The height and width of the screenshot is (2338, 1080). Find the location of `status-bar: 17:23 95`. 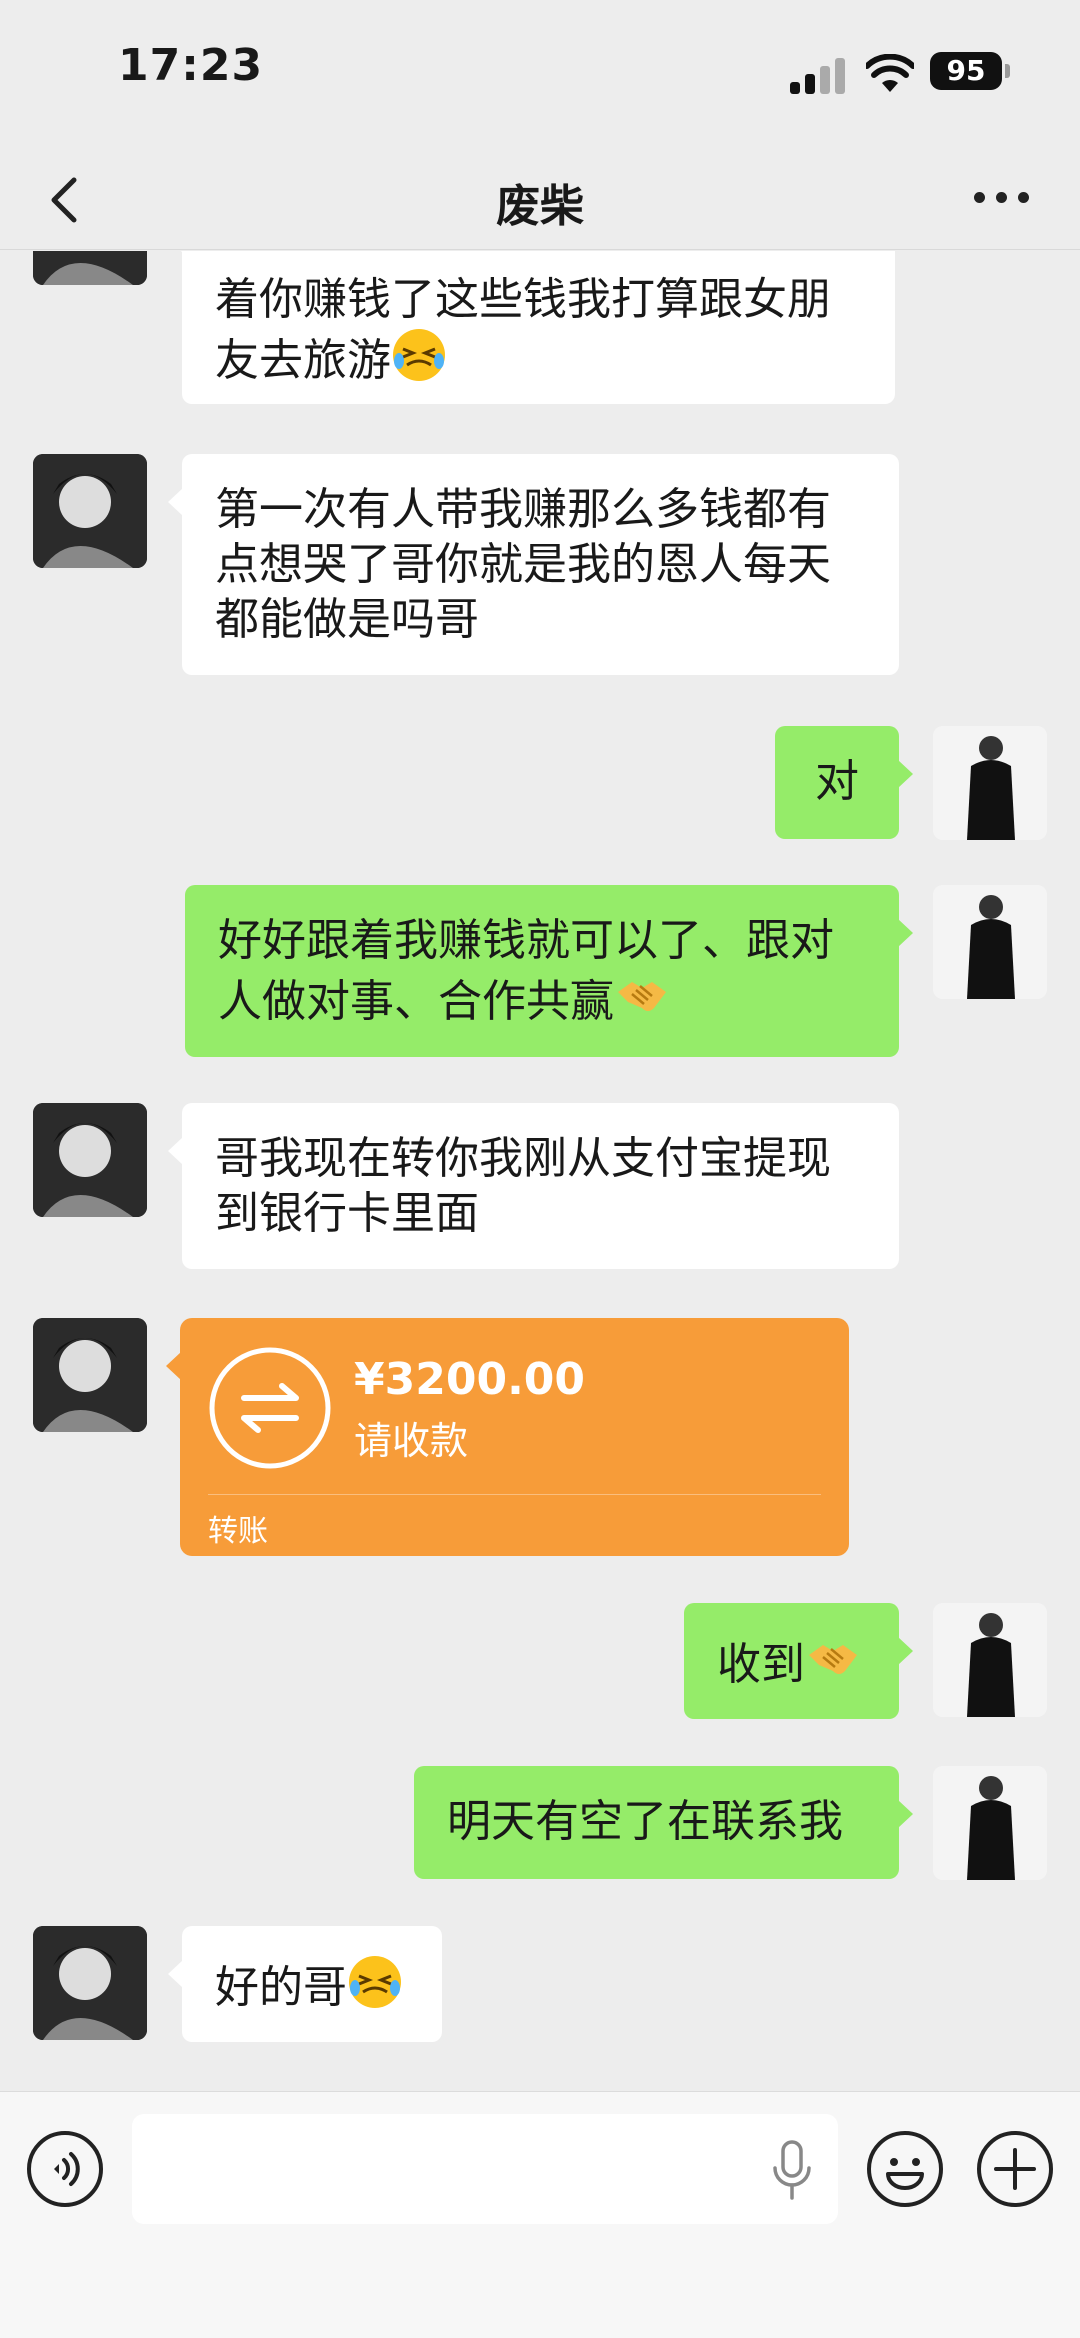

status-bar: 17:23 95 is located at coordinates (540, 75).